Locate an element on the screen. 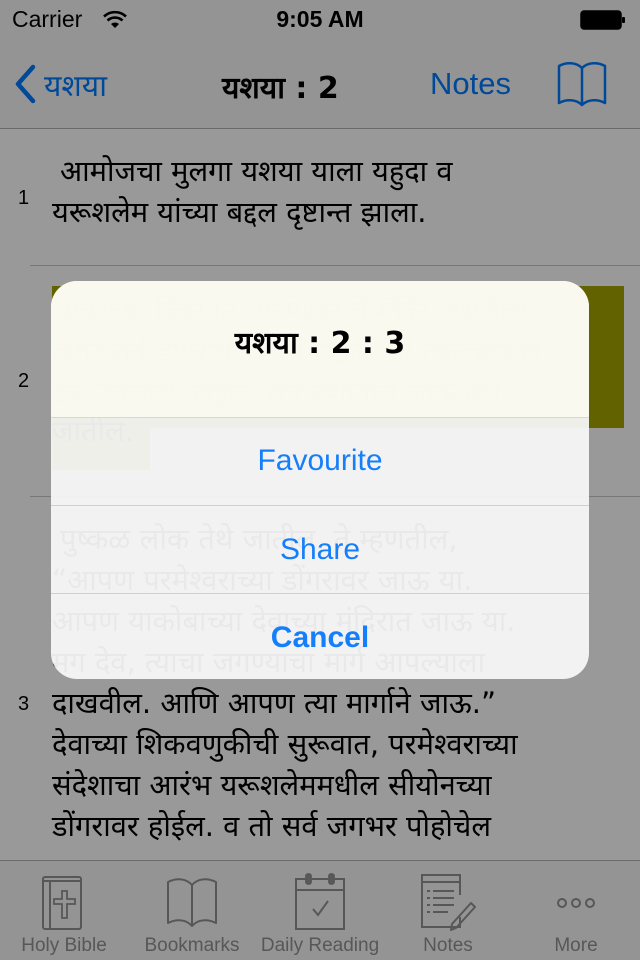  share-button: Share is located at coordinates (320, 550).